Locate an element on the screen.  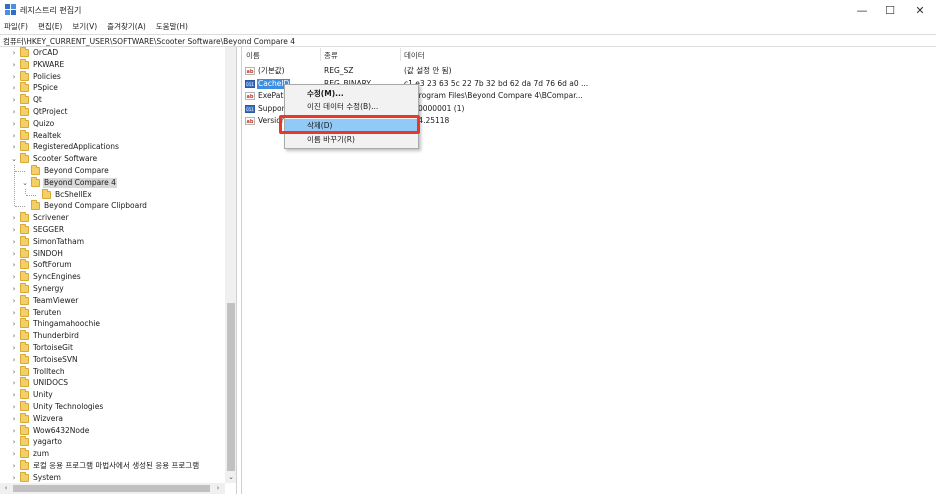
tree-item: › TortoiseSVN is located at coordinates (112, 359).